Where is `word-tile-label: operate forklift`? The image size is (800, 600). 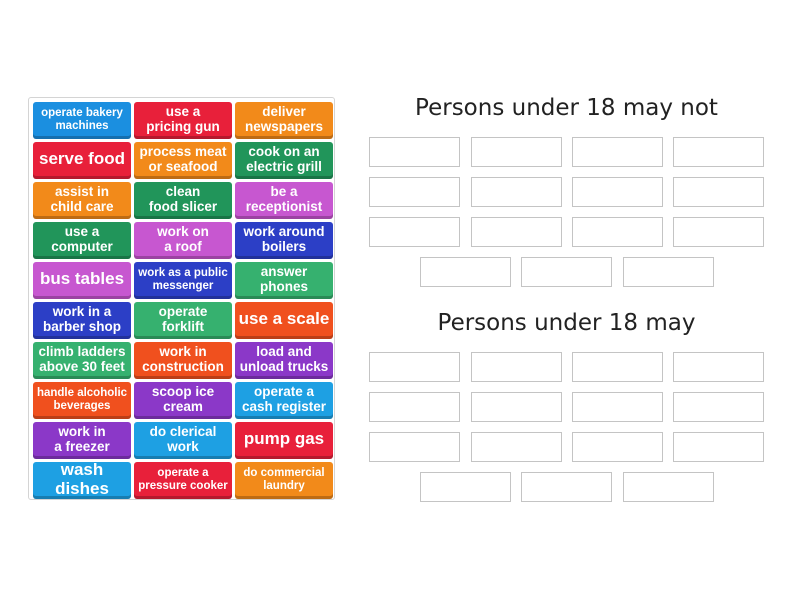
word-tile-label: operate forklift is located at coordinates (183, 318).